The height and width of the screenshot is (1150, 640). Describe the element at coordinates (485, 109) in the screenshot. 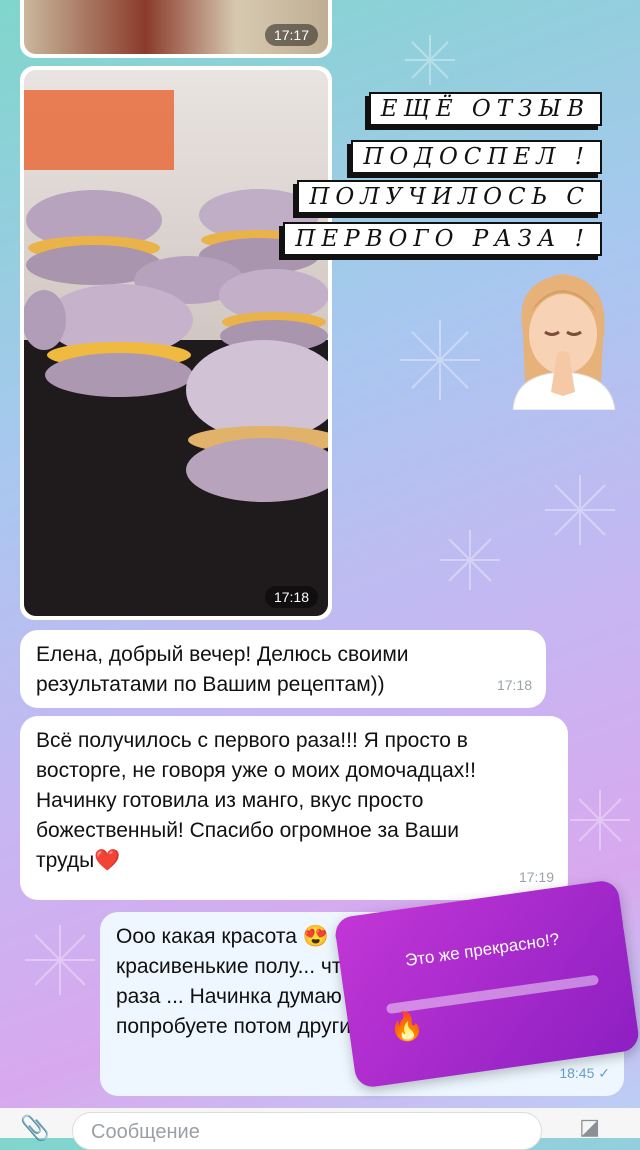

I see `story-caption-line-1: ЕЩЁ ОТЗЫВ` at that location.